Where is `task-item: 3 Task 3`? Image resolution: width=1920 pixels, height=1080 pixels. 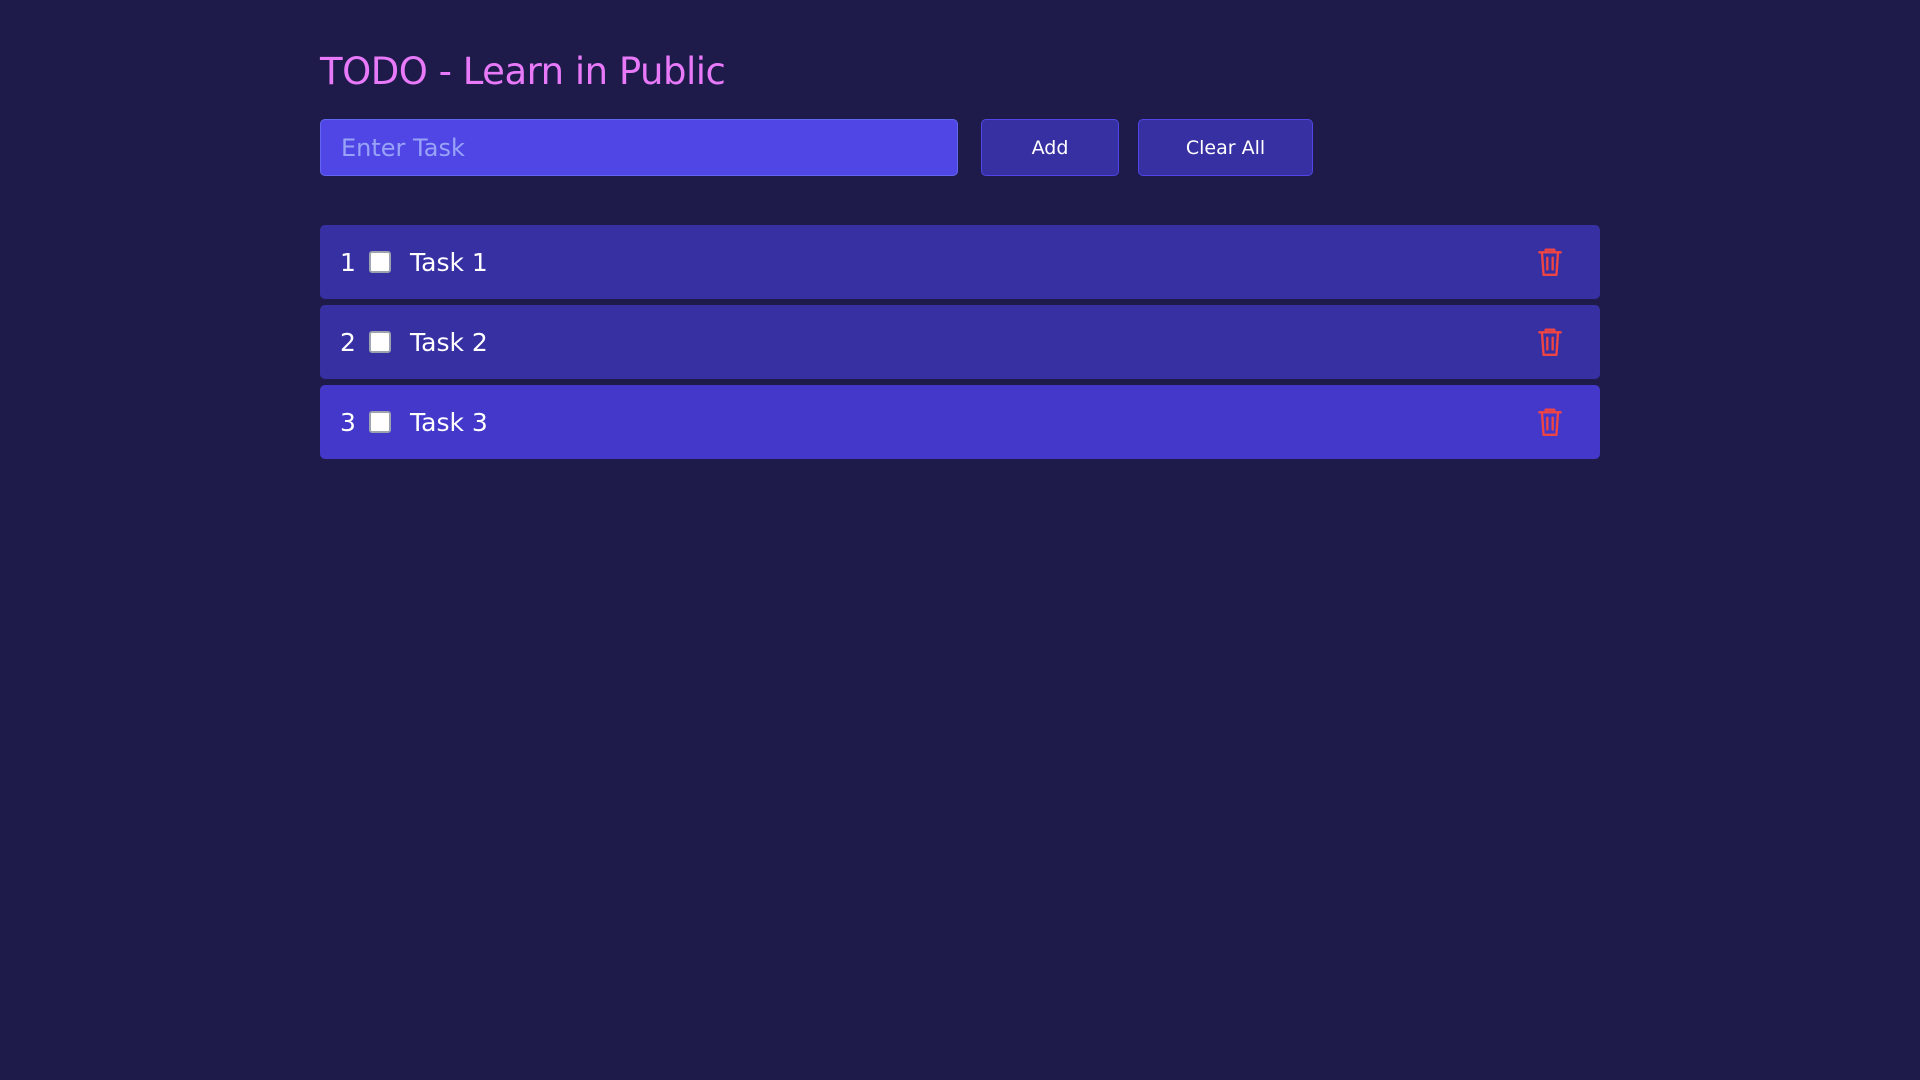 task-item: 3 Task 3 is located at coordinates (960, 422).